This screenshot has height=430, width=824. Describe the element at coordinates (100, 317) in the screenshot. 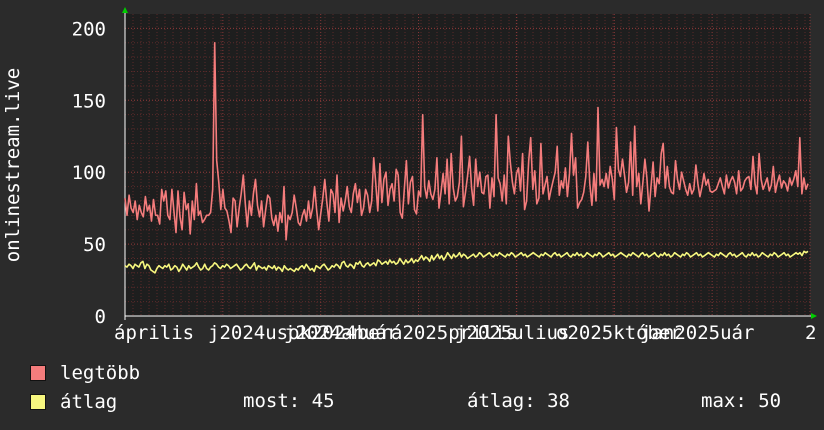

I see `y-tick-label: 0` at that location.